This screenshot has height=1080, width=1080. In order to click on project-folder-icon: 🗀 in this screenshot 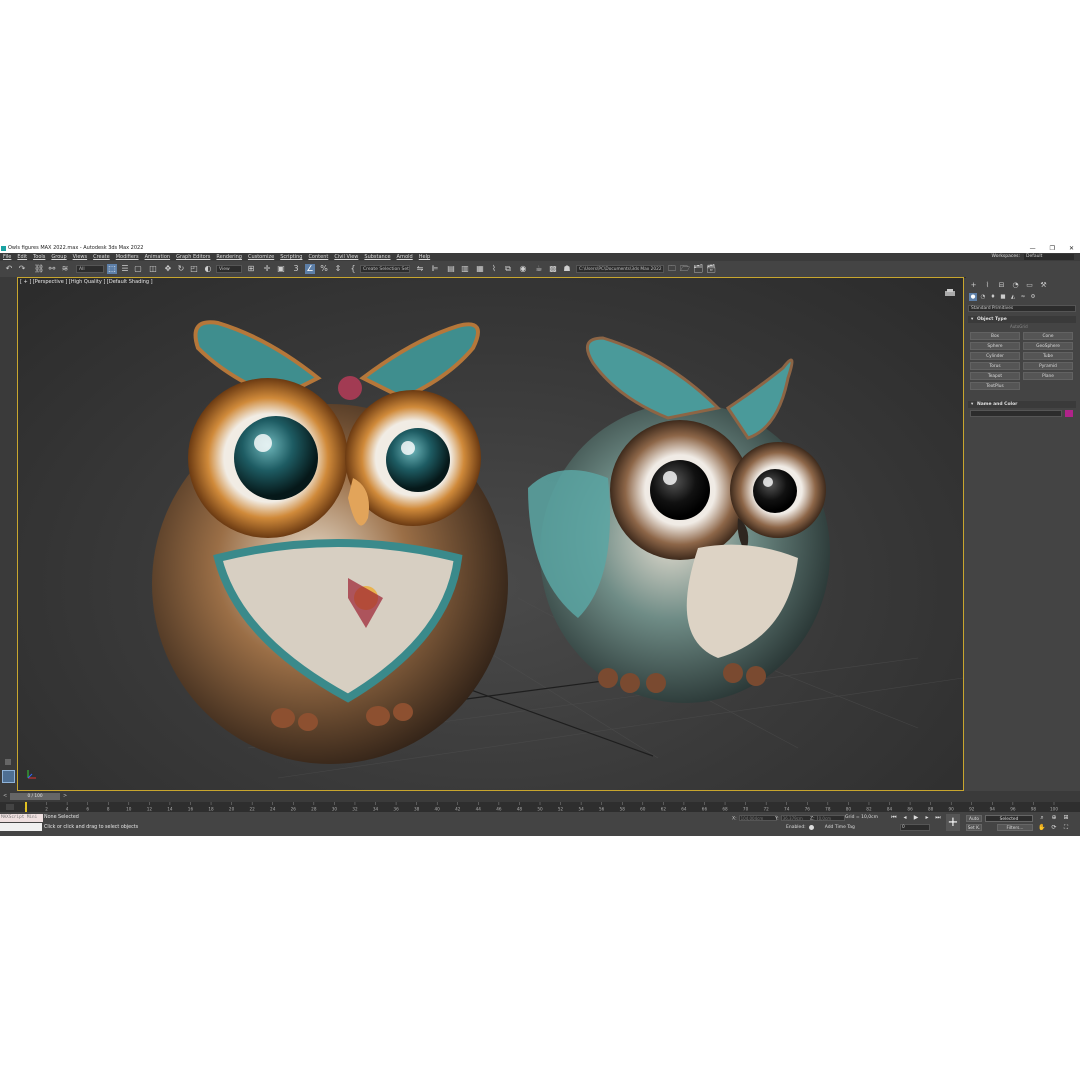, I will do `click(672, 269)`.